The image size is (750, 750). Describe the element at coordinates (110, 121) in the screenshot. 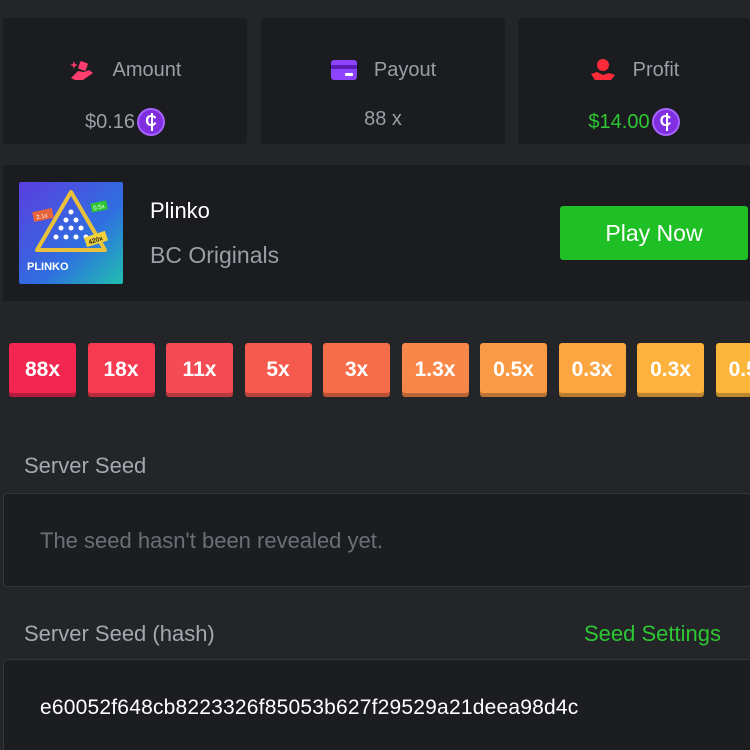

I see `amount-value: $0.16` at that location.